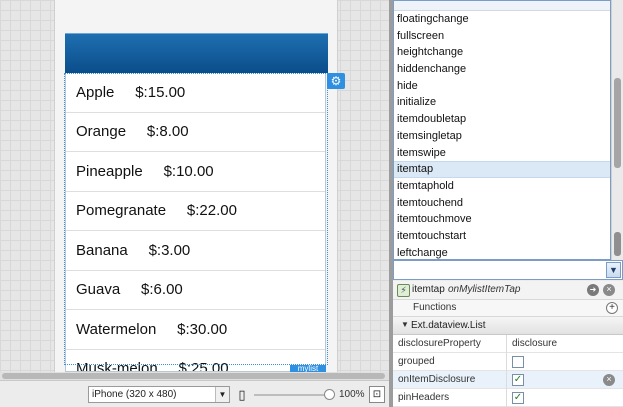  I want to click on event-option: leftchange, so click(502, 252).